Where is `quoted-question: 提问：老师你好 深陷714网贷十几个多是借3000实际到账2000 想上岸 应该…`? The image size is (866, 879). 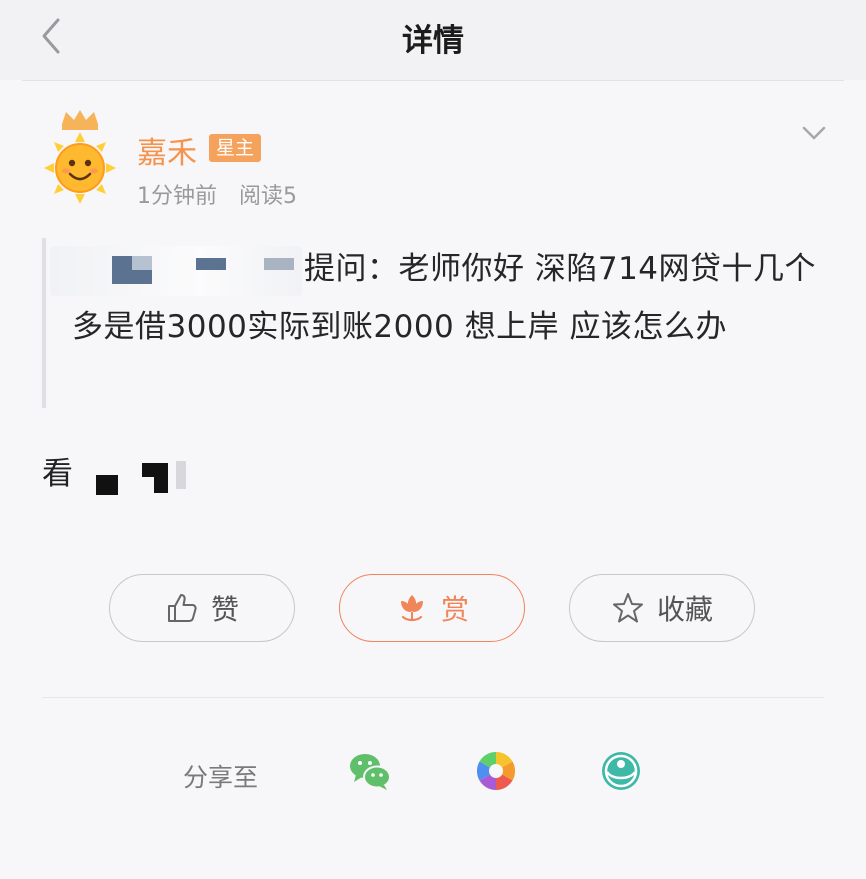
quoted-question: 提问：老师你好 深陷714网贷十几个多是借3000实际到账2000 想上岸 应该… is located at coordinates (452, 298).